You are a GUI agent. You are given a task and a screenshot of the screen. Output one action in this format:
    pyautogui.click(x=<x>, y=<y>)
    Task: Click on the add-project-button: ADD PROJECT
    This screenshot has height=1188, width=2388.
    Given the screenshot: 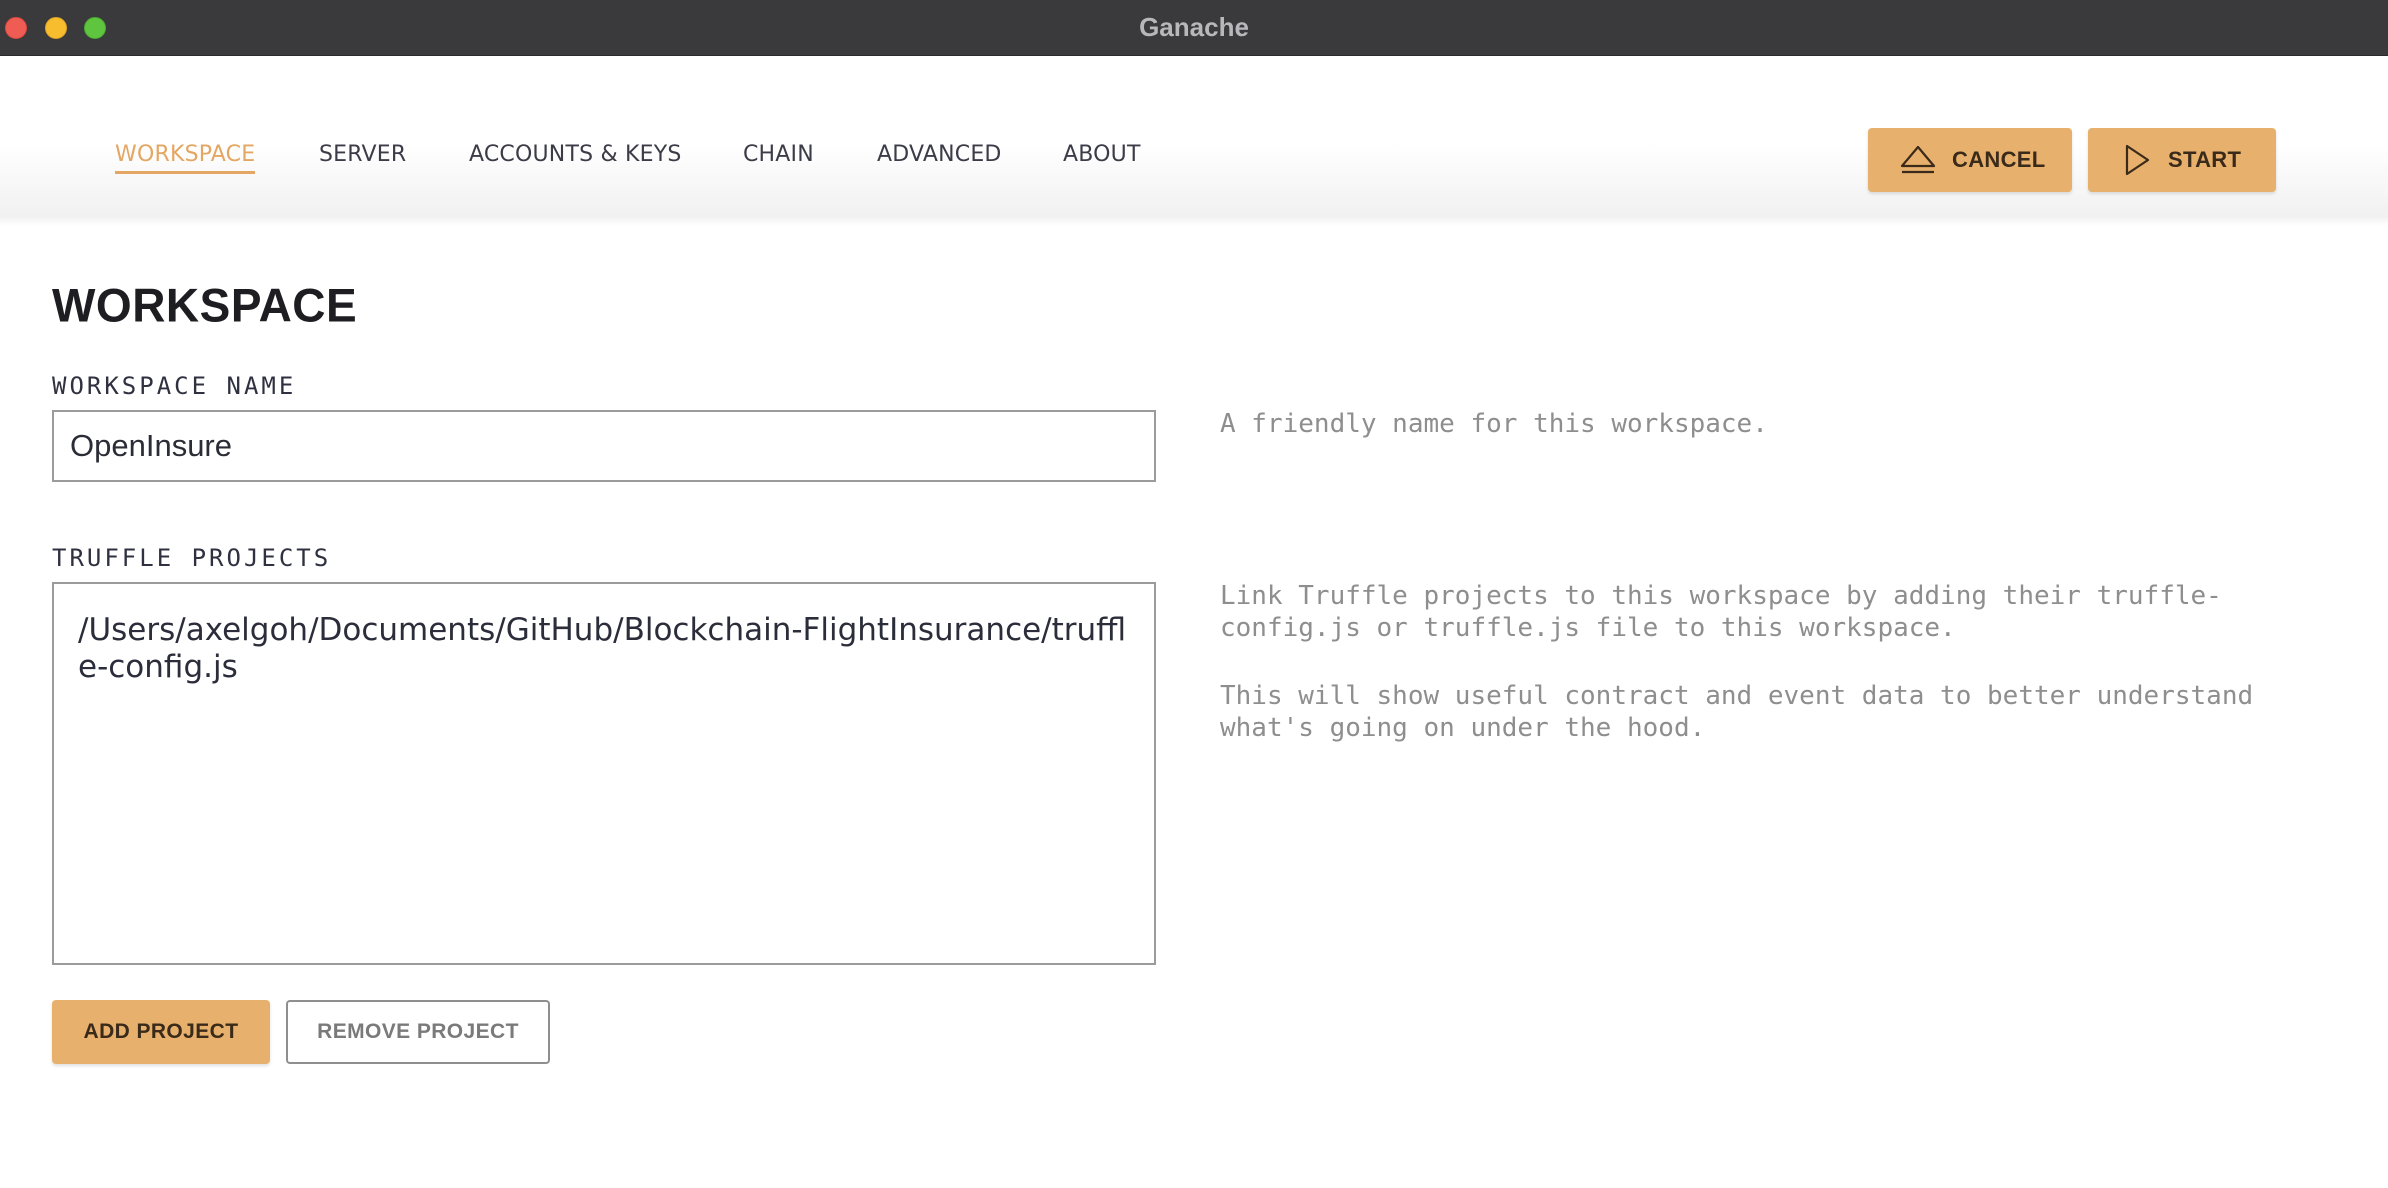 What is the action you would take?
    pyautogui.click(x=161, y=1032)
    